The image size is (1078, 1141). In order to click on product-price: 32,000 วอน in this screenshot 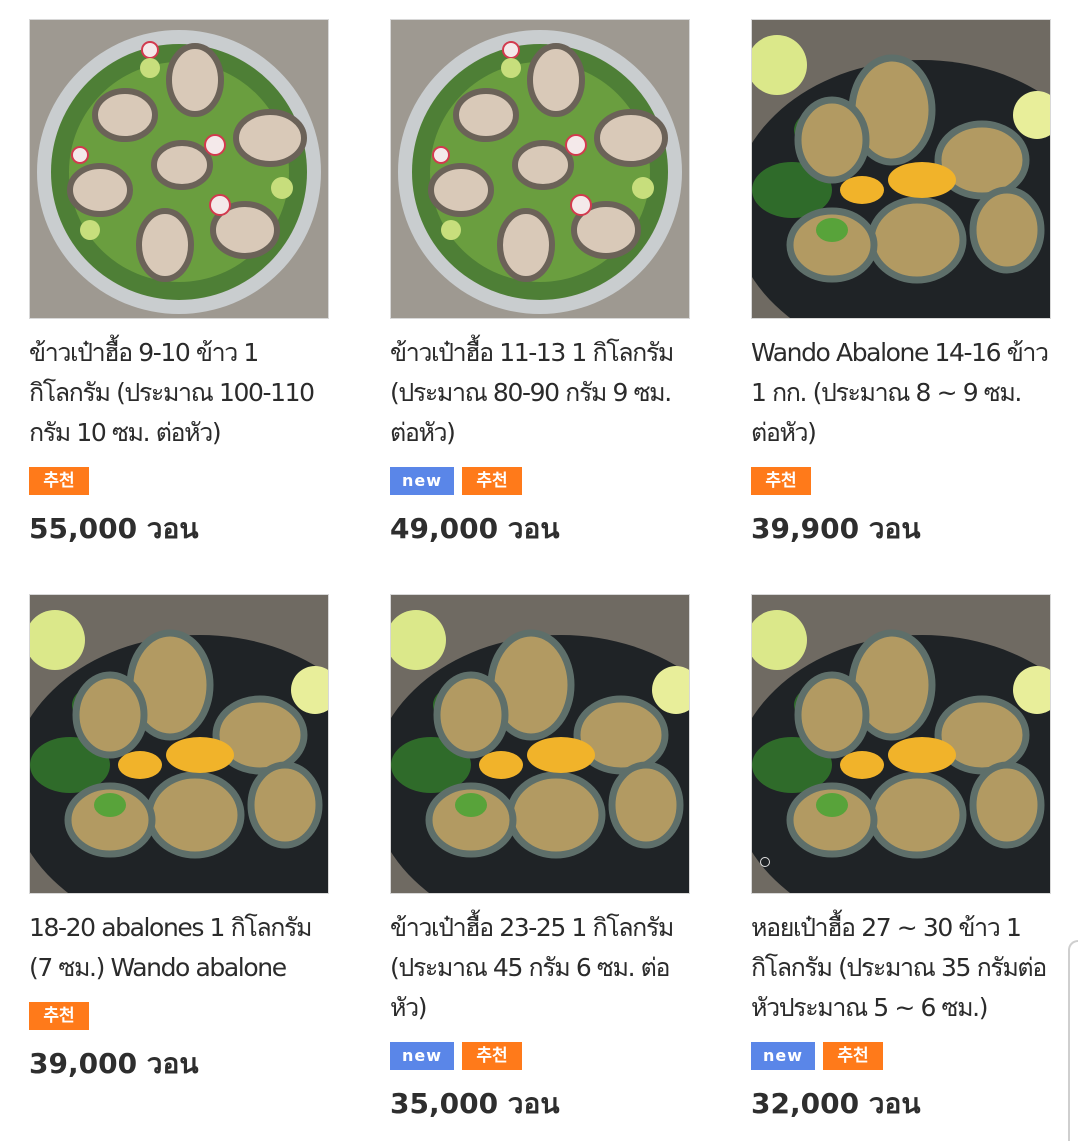, I will do `click(836, 1103)`.